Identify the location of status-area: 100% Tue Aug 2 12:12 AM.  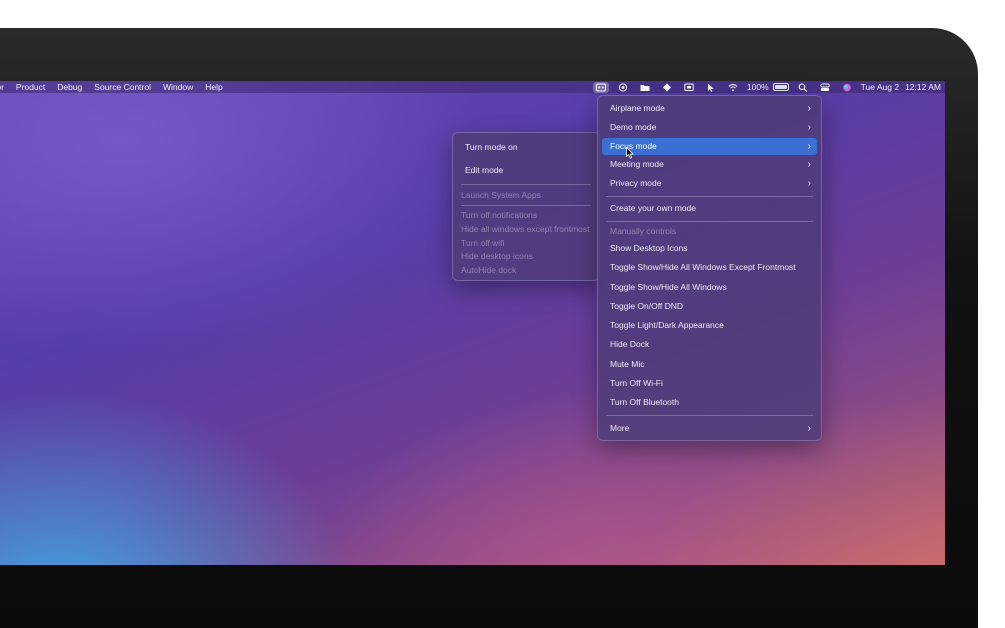
(764, 87).